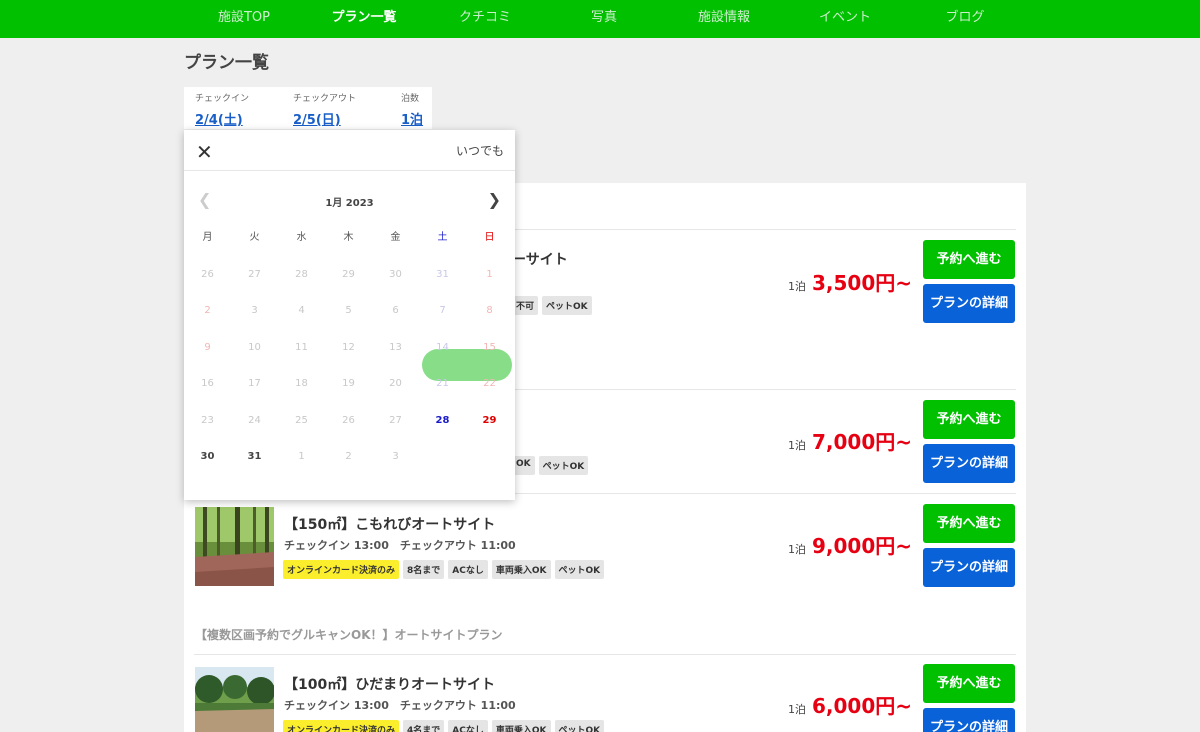  I want to click on price-amount: 9,000円~, so click(861, 546).